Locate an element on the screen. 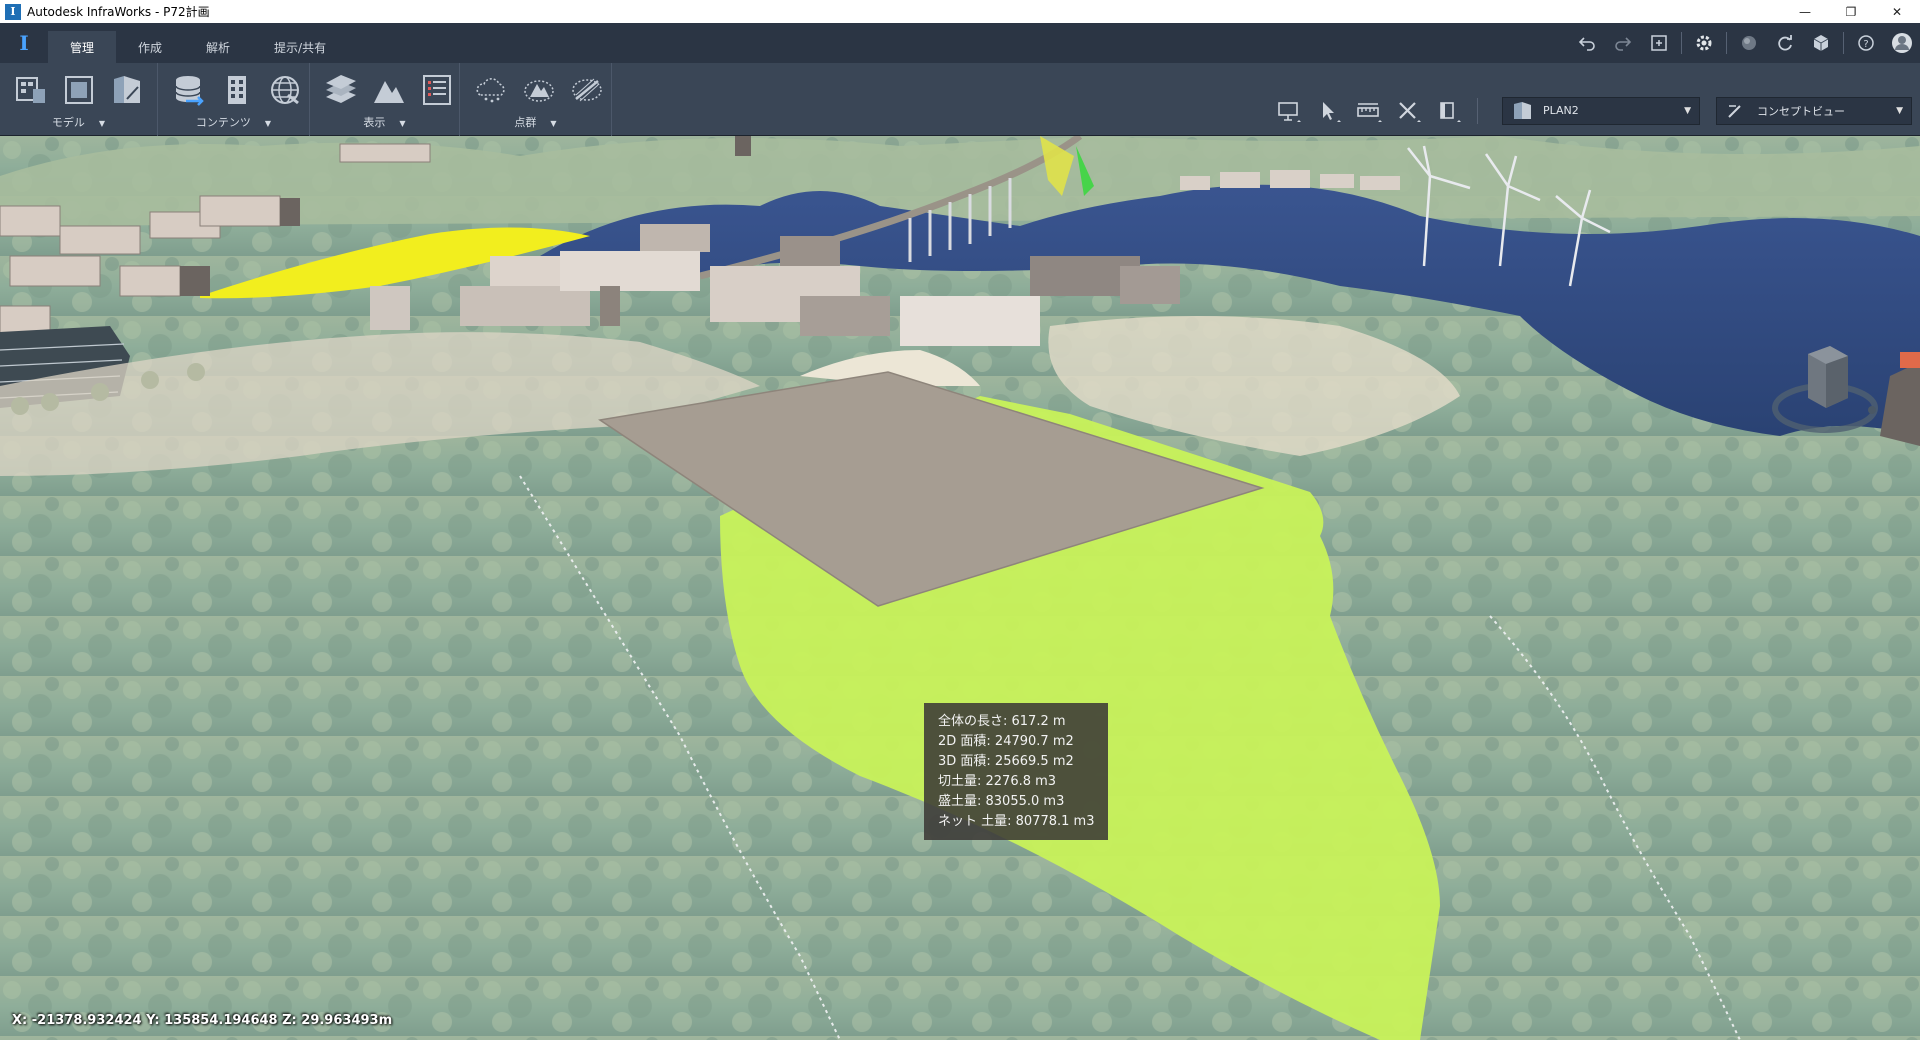  tab-create: 作成 is located at coordinates (150, 47).